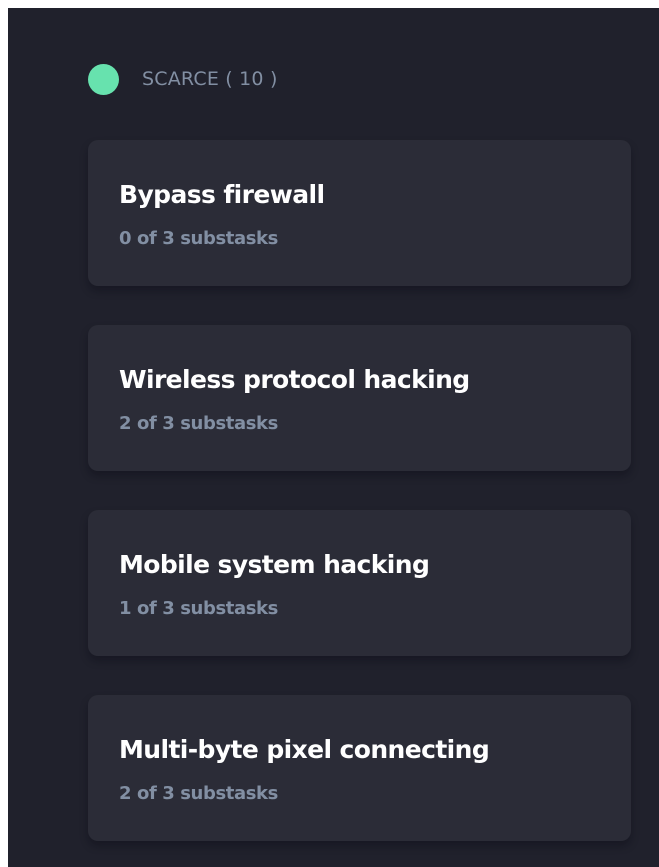 This screenshot has height=867, width=659. What do you see at coordinates (103, 79) in the screenshot?
I see `column-status-dot` at bounding box center [103, 79].